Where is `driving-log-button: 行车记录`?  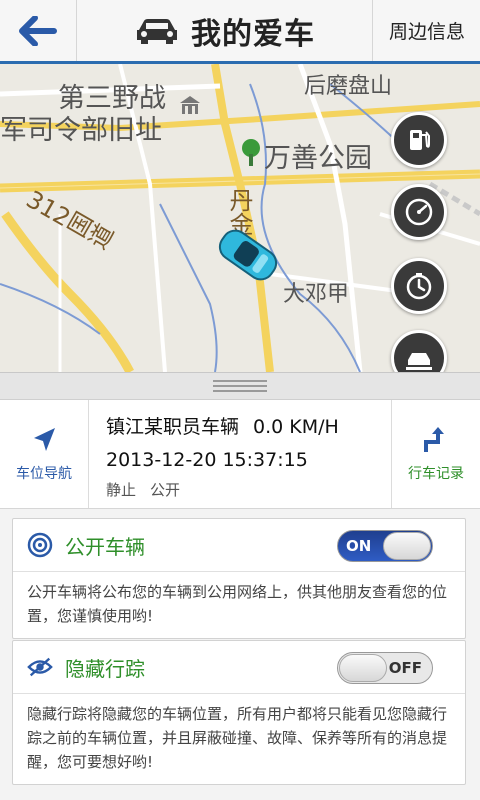 driving-log-button: 行车记录 is located at coordinates (435, 454).